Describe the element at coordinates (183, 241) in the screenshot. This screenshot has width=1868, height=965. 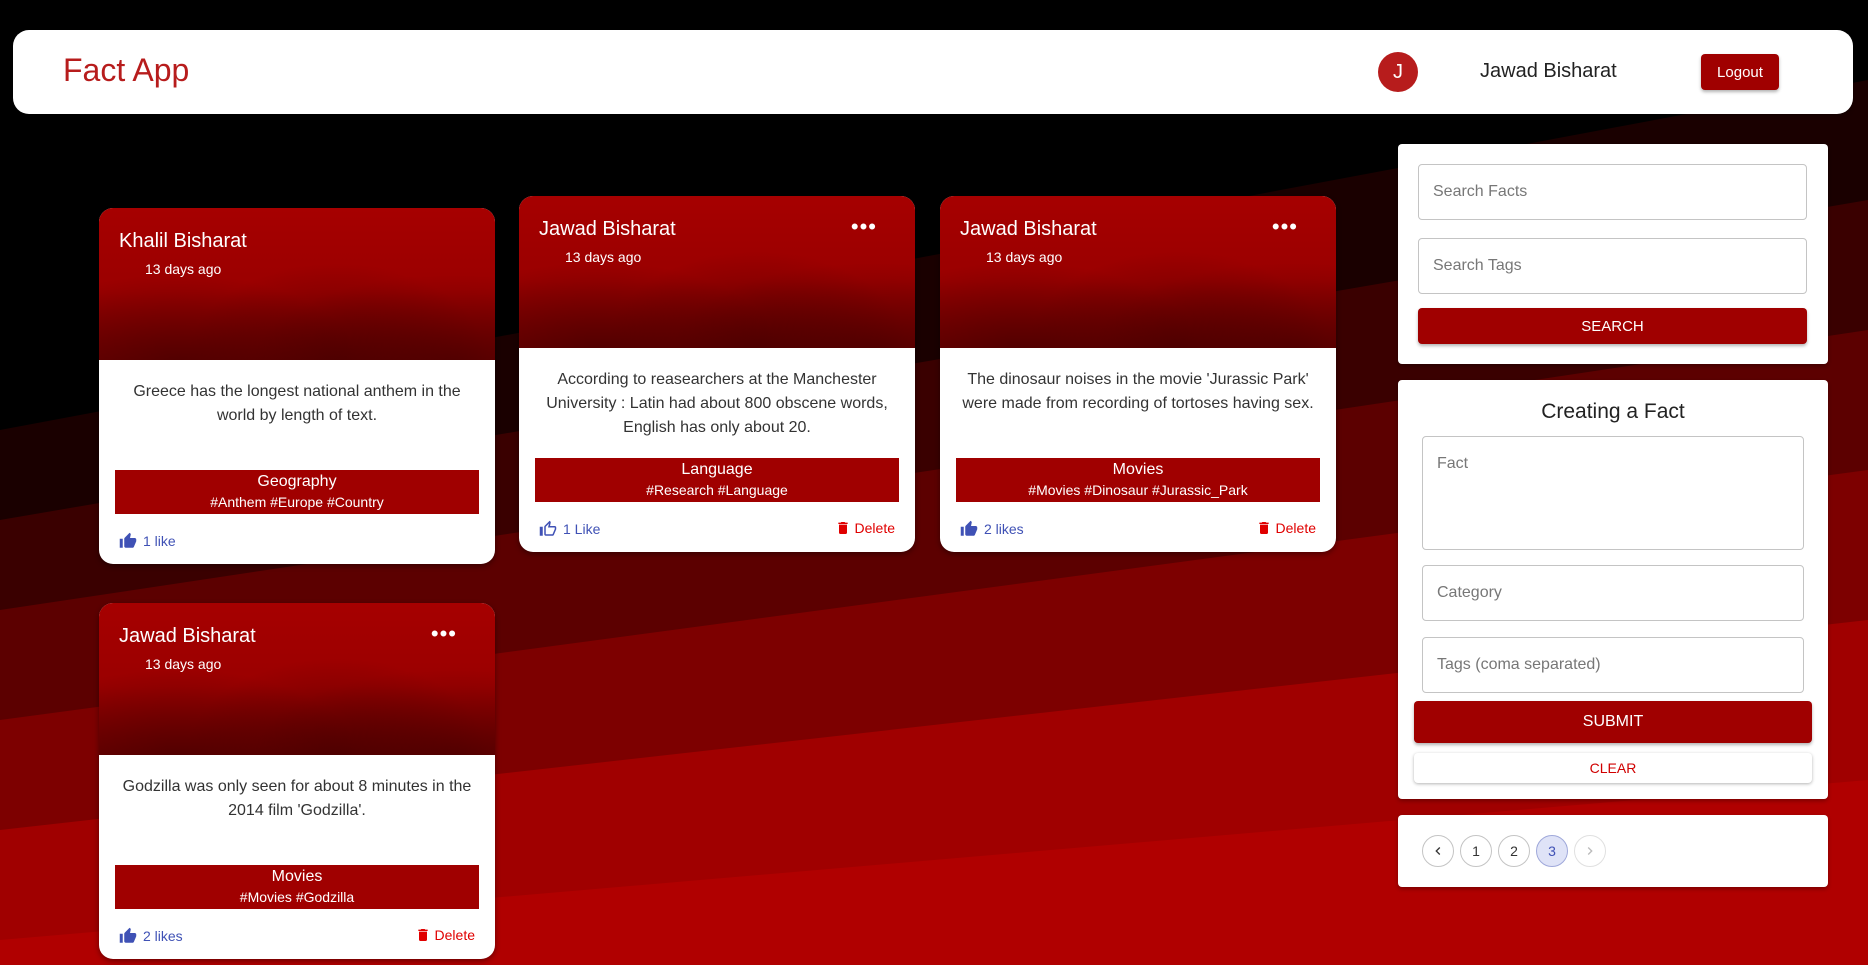
I see `card-author: Khalil Bisharat` at that location.